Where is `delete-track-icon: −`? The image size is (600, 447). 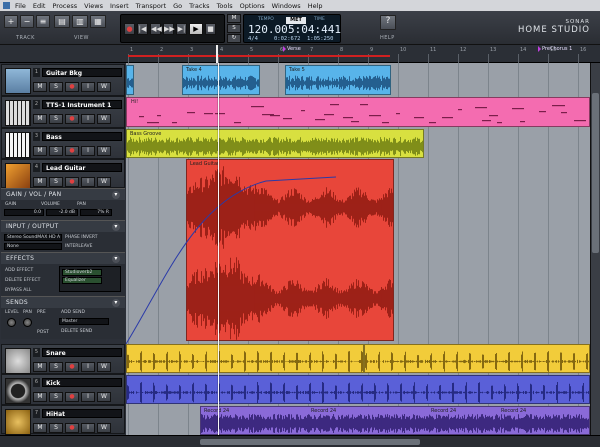 delete-track-icon: − is located at coordinates (27, 21).